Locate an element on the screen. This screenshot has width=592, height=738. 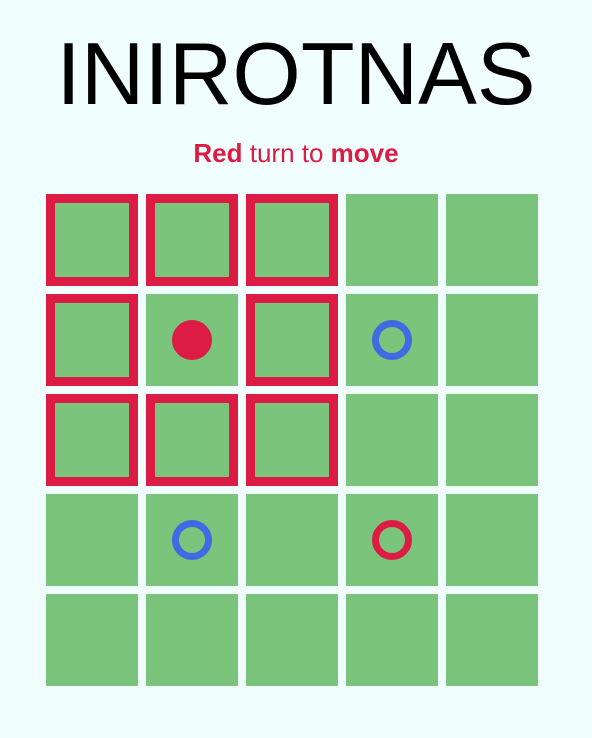
game-title: INIROTNAS is located at coordinates (296, 73).